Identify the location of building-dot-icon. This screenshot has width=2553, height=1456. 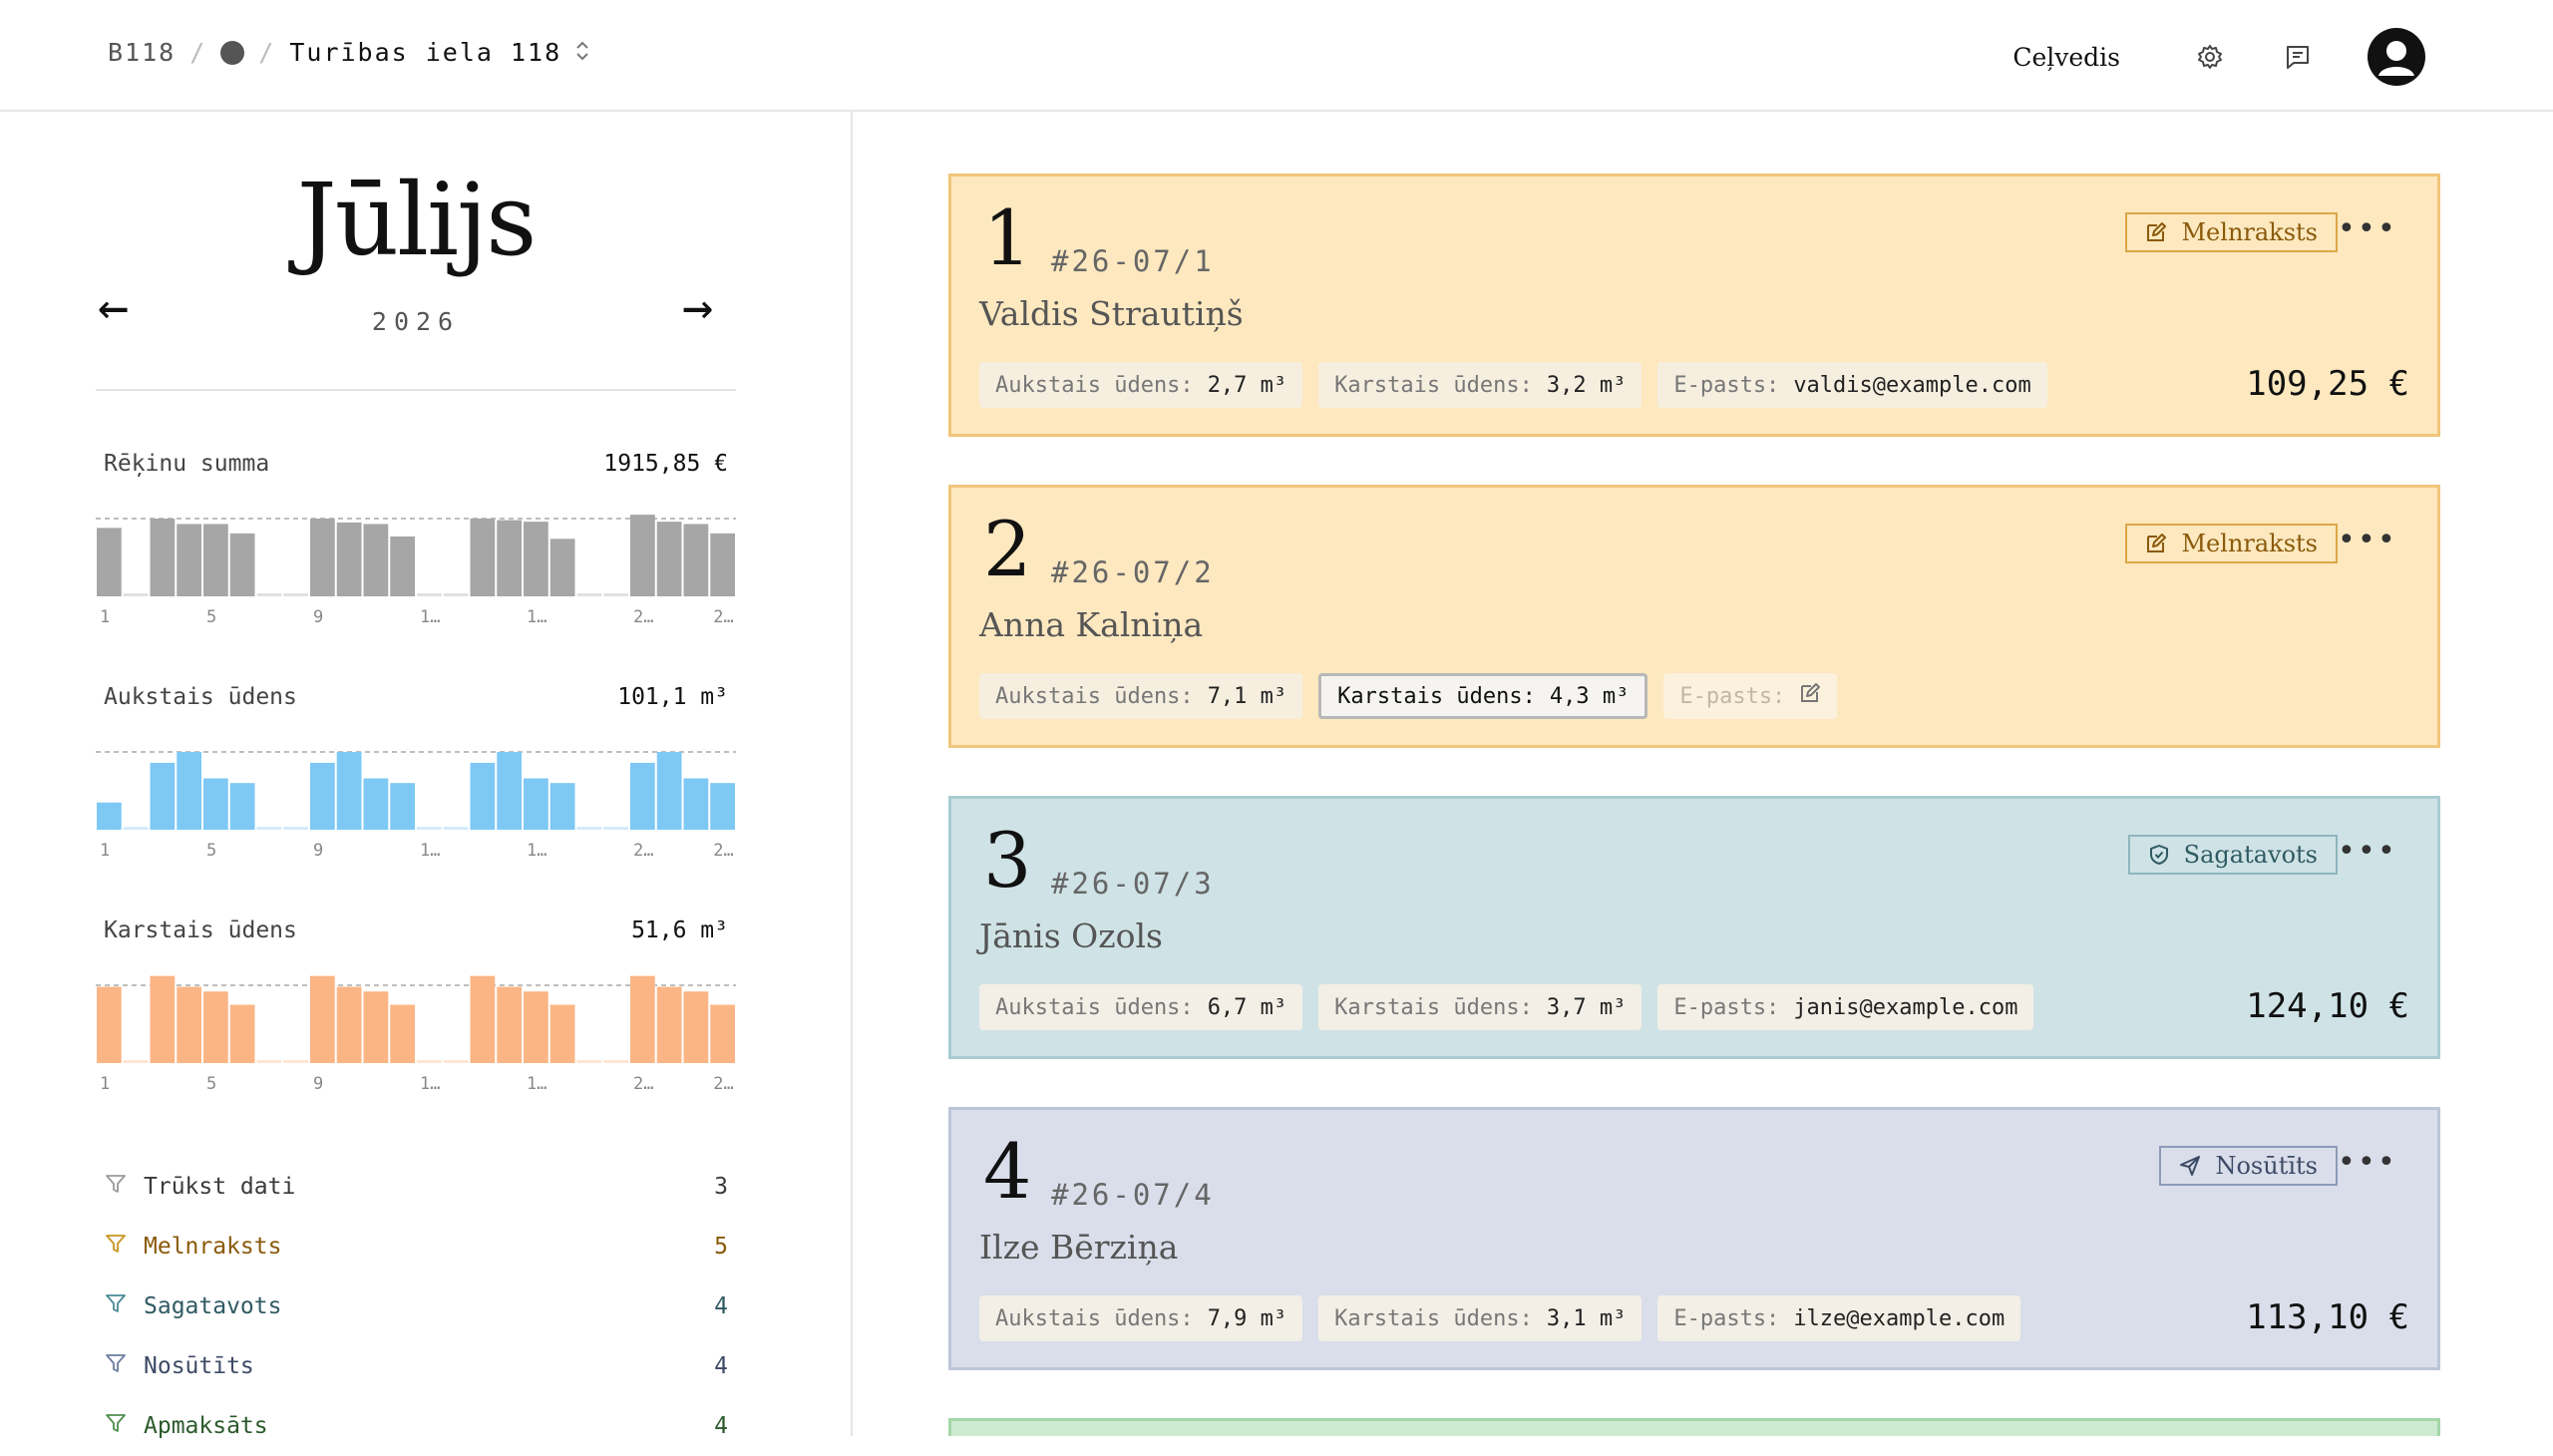
(233, 52).